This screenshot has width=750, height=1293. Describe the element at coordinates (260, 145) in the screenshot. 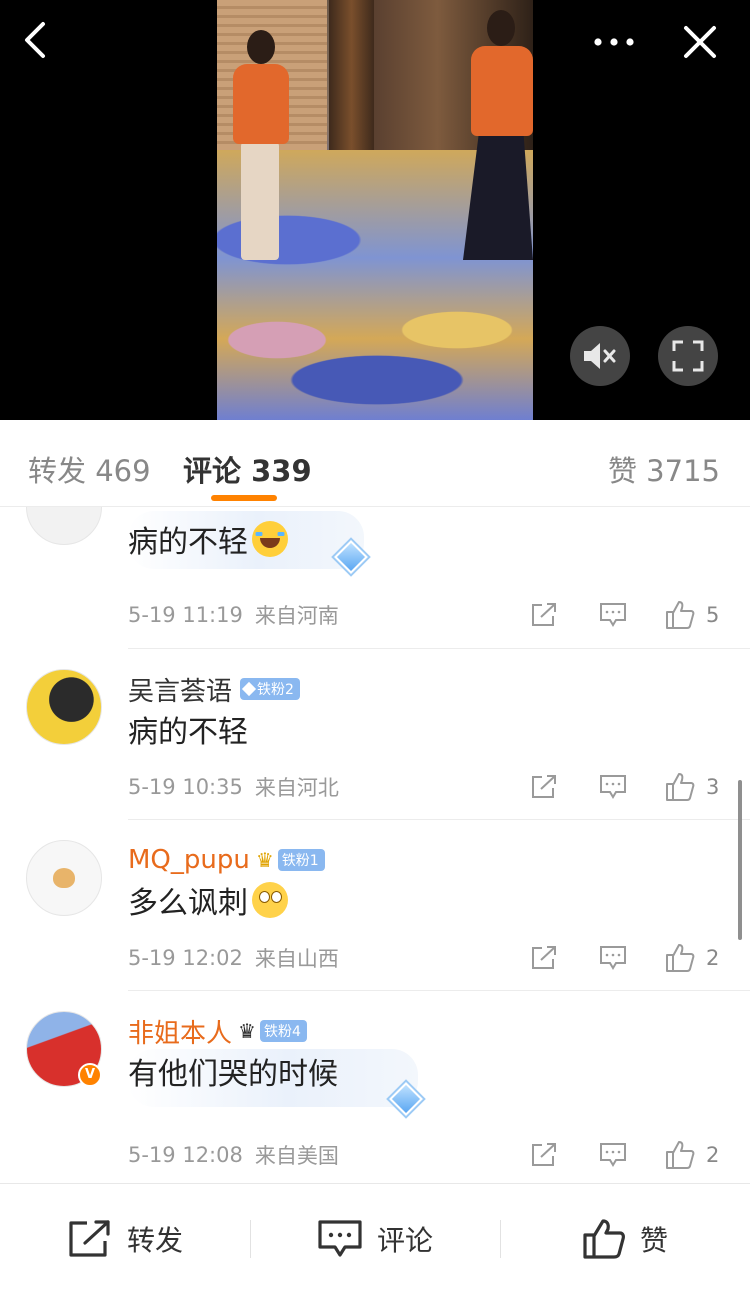

I see `video-person-left` at that location.